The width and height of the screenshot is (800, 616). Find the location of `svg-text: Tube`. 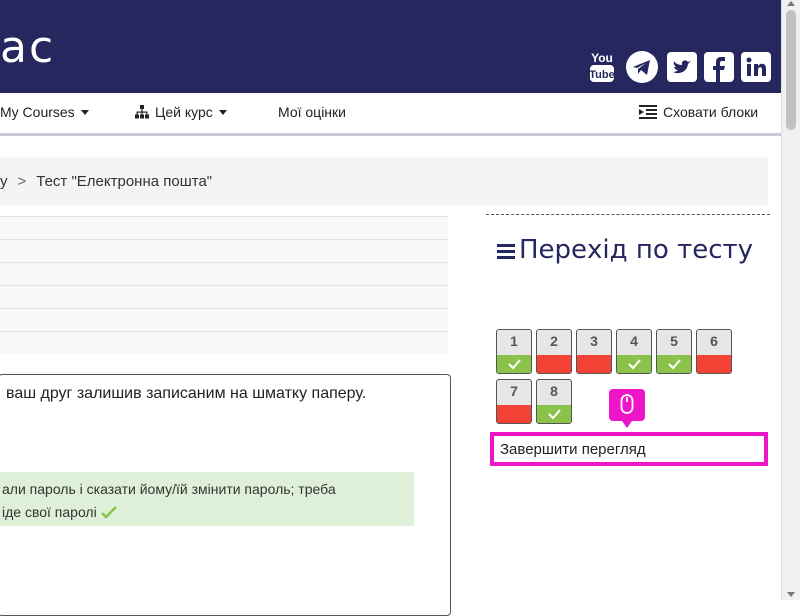

svg-text: Tube is located at coordinates (601, 75).